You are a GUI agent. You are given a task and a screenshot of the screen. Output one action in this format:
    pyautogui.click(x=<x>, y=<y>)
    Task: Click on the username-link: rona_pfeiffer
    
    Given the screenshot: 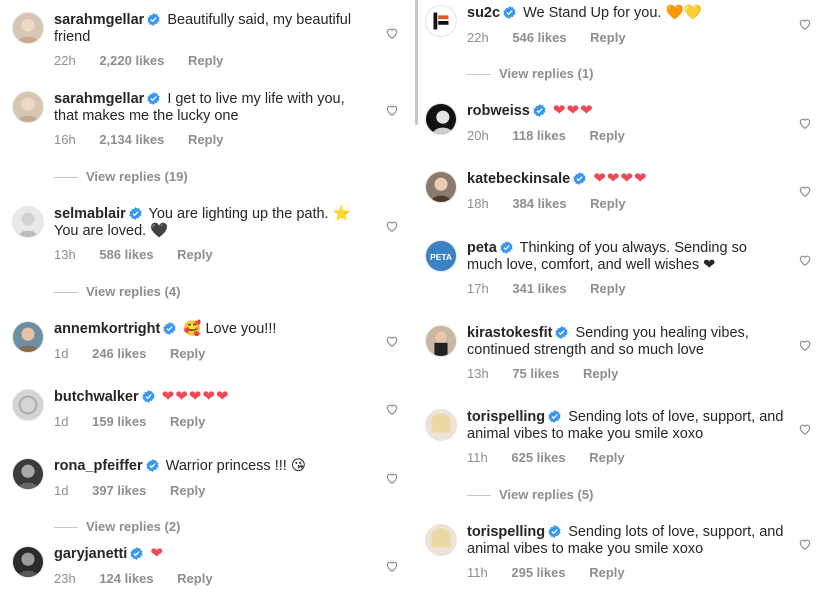 What is the action you would take?
    pyautogui.click(x=98, y=466)
    